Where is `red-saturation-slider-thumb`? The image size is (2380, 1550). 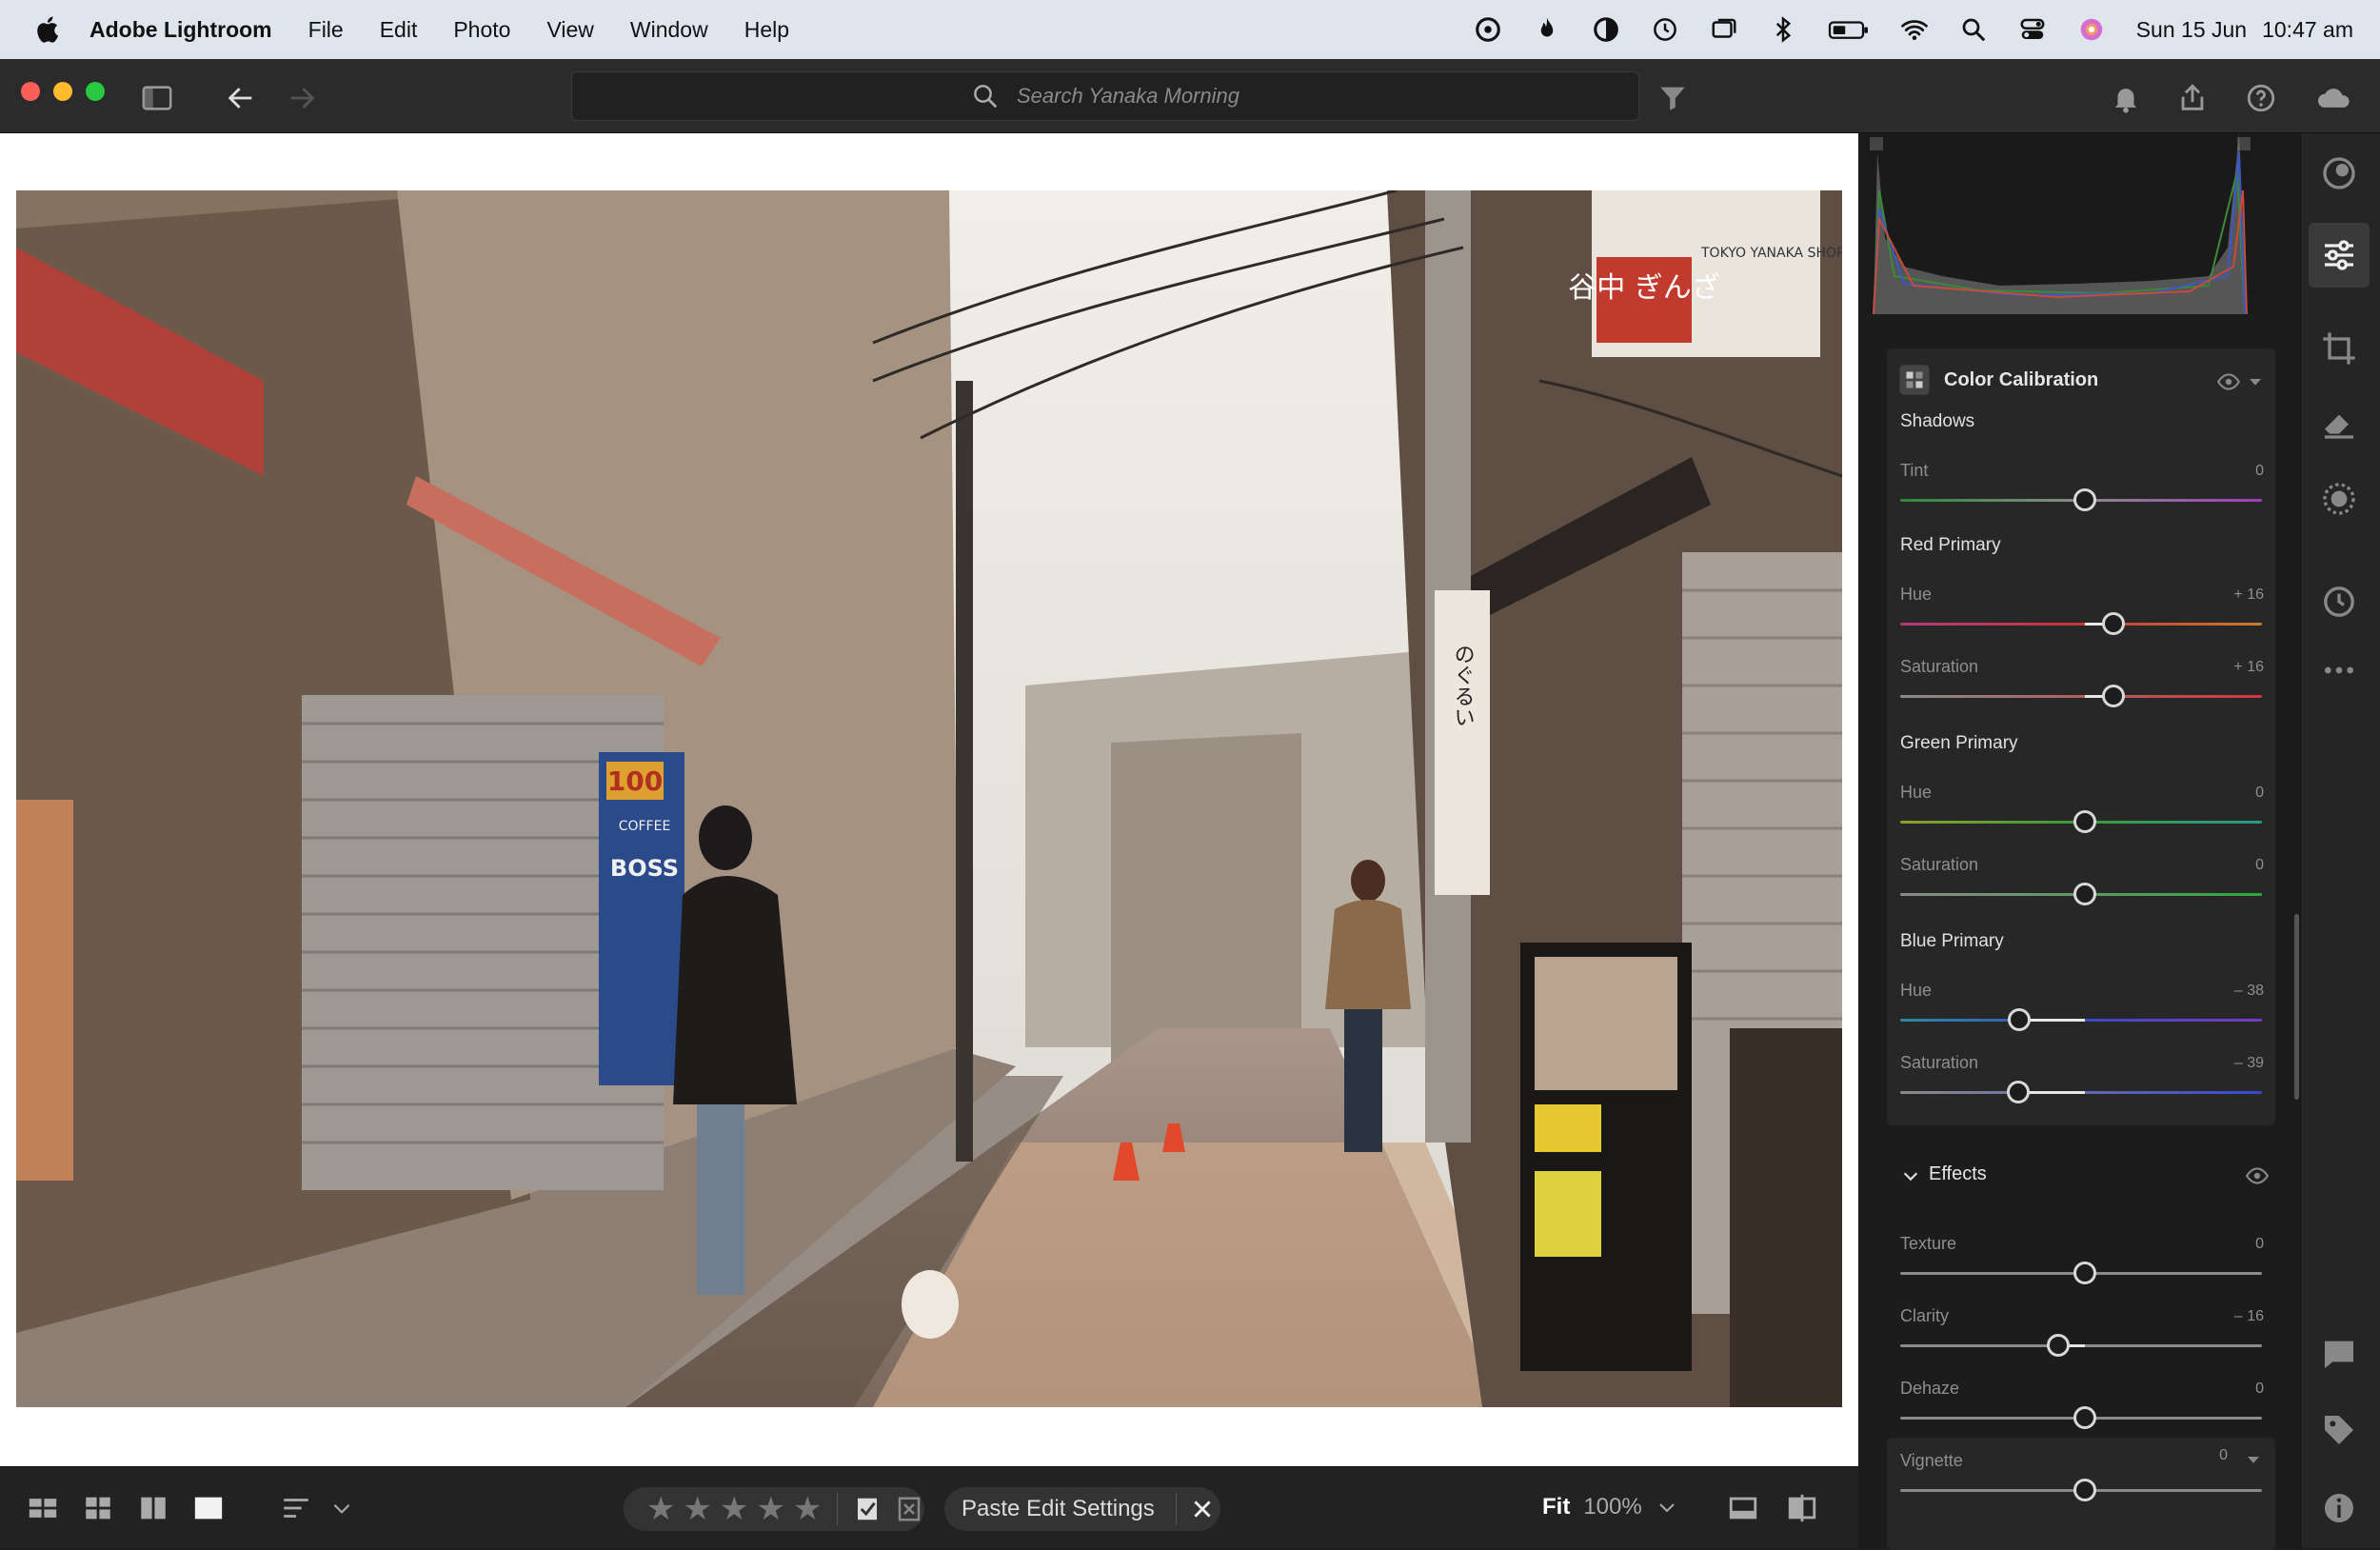 red-saturation-slider-thumb is located at coordinates (2113, 696).